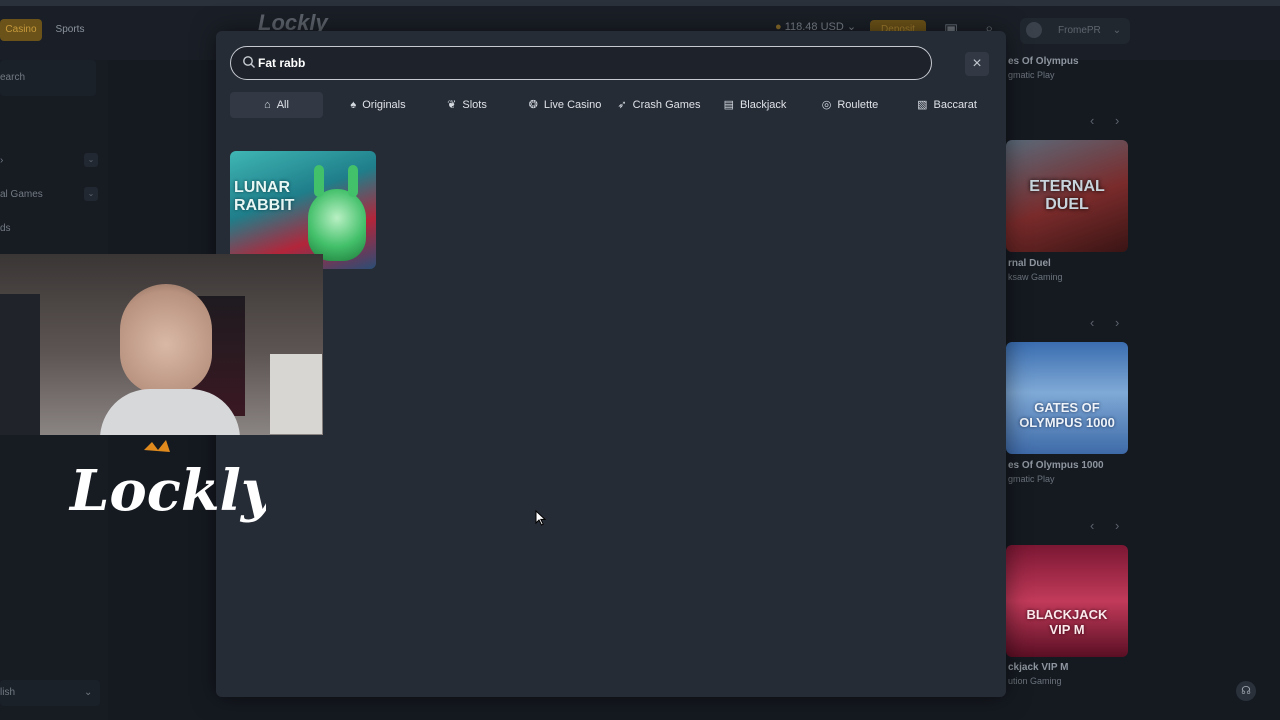  What do you see at coordinates (1035, 681) in the screenshot?
I see `game-provider: ution Gaming` at bounding box center [1035, 681].